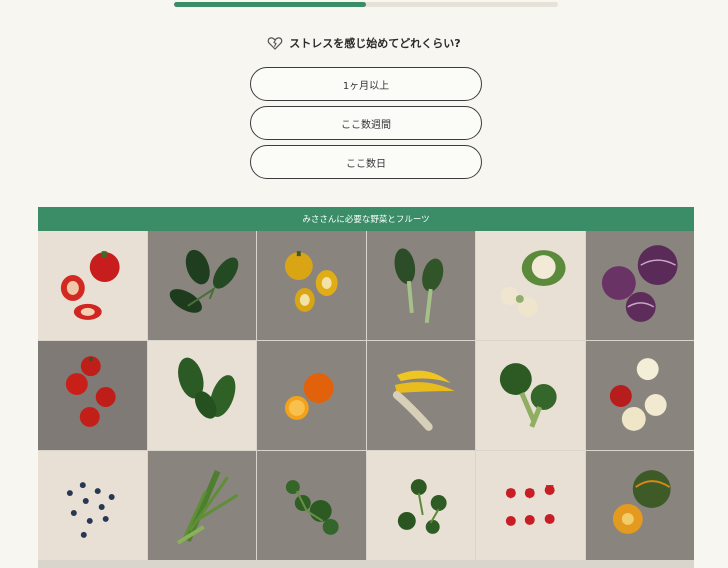 The image size is (728, 568). What do you see at coordinates (92, 505) in the screenshot?
I see `blueberries-image` at bounding box center [92, 505].